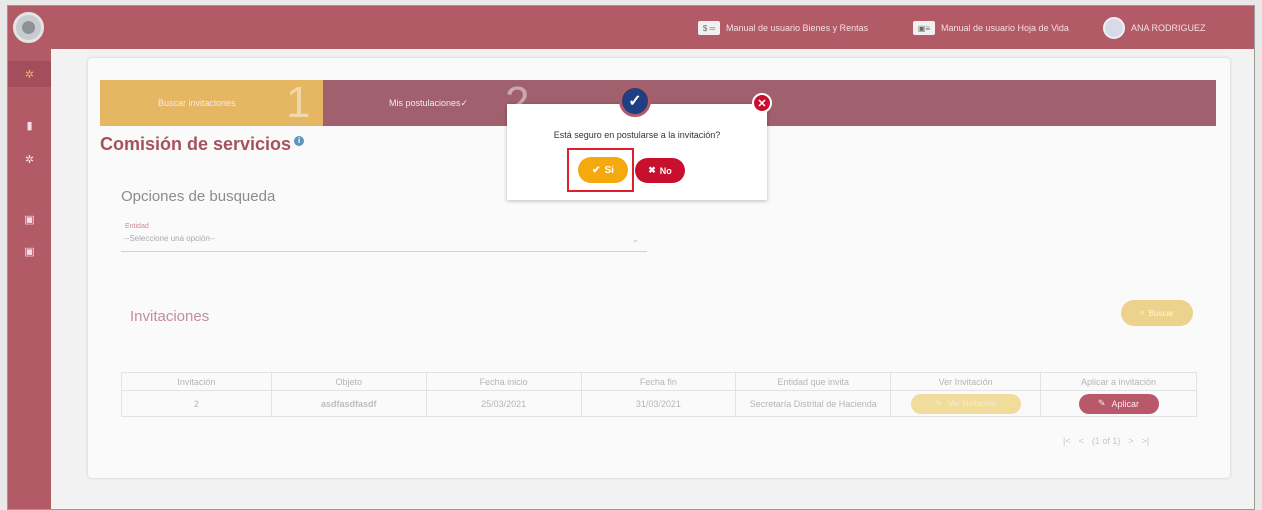 The width and height of the screenshot is (1262, 510). Describe the element at coordinates (762, 103) in the screenshot. I see `close-icon: ✕` at that location.